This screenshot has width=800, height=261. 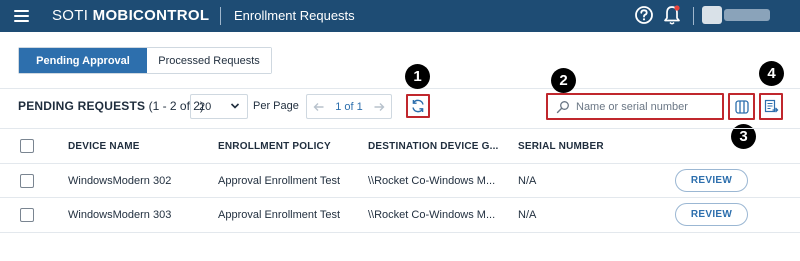 I want to click on chevron-down-icon, so click(x=235, y=106).